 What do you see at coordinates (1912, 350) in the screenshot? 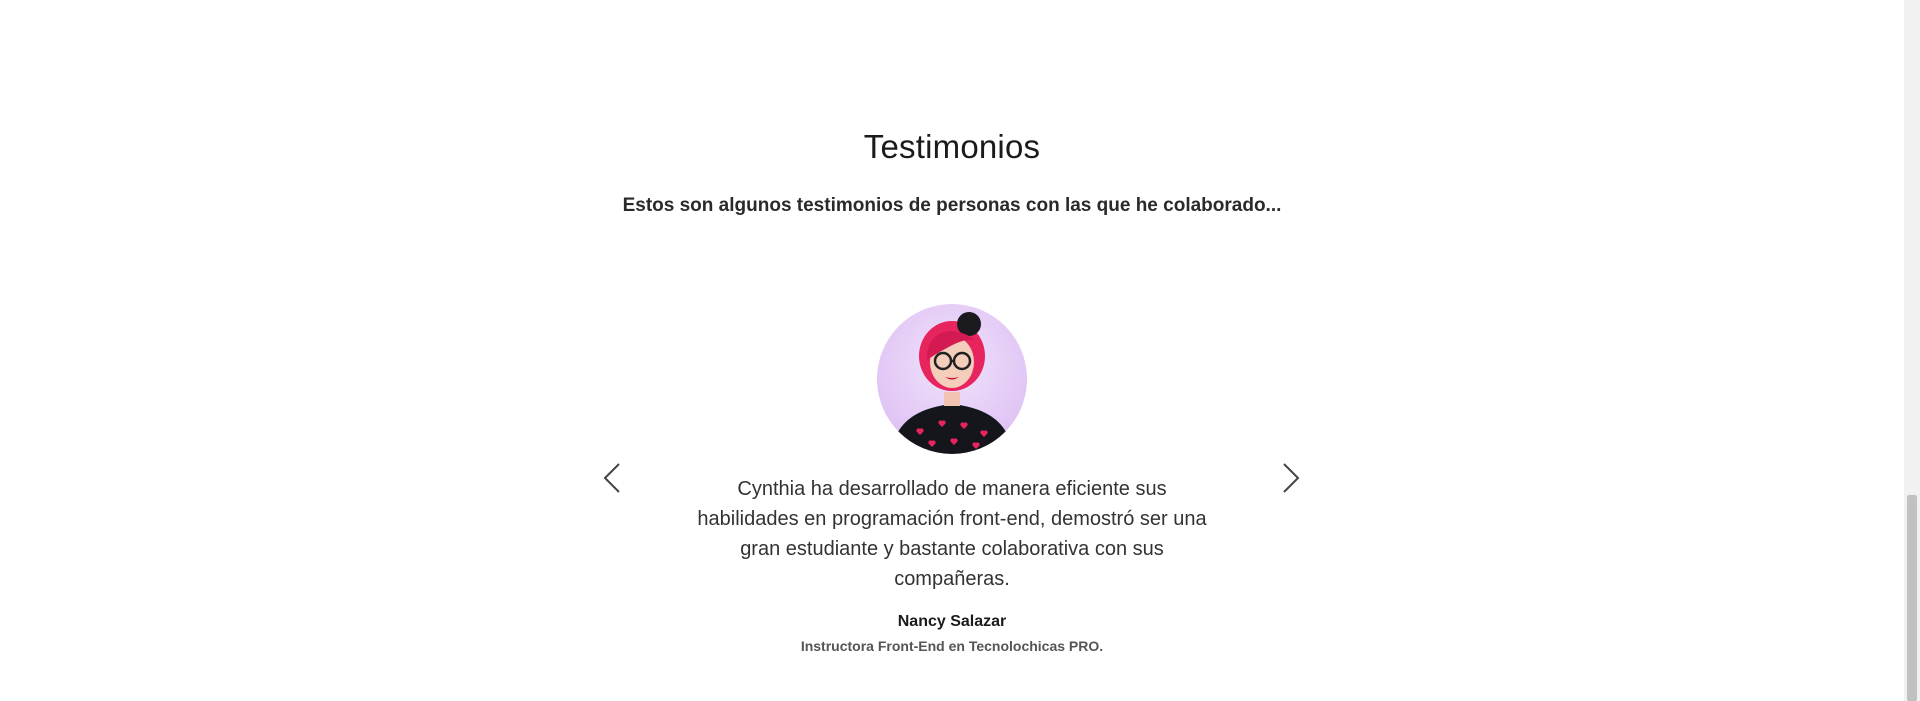
I see `page-scrollbar` at bounding box center [1912, 350].